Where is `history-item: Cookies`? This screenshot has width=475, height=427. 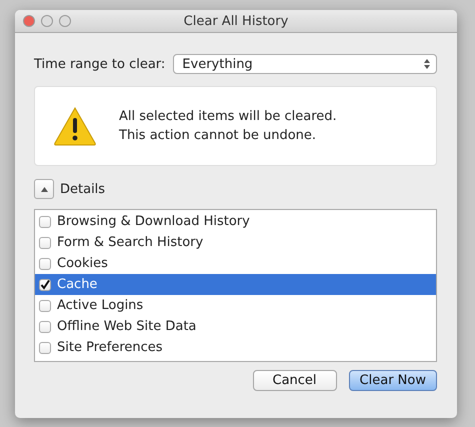 history-item: Cookies is located at coordinates (235, 263).